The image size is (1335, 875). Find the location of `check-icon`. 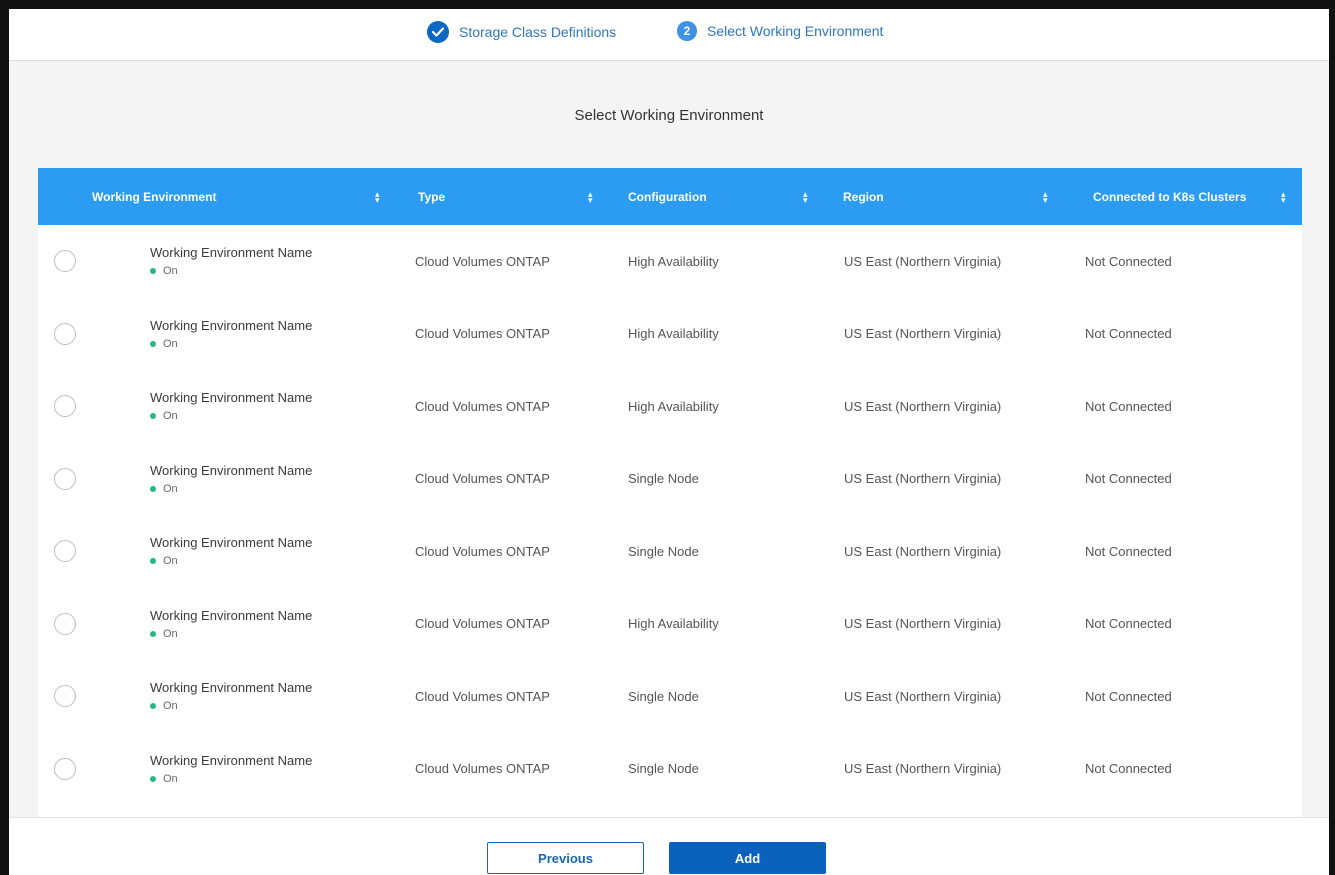

check-icon is located at coordinates (438, 32).